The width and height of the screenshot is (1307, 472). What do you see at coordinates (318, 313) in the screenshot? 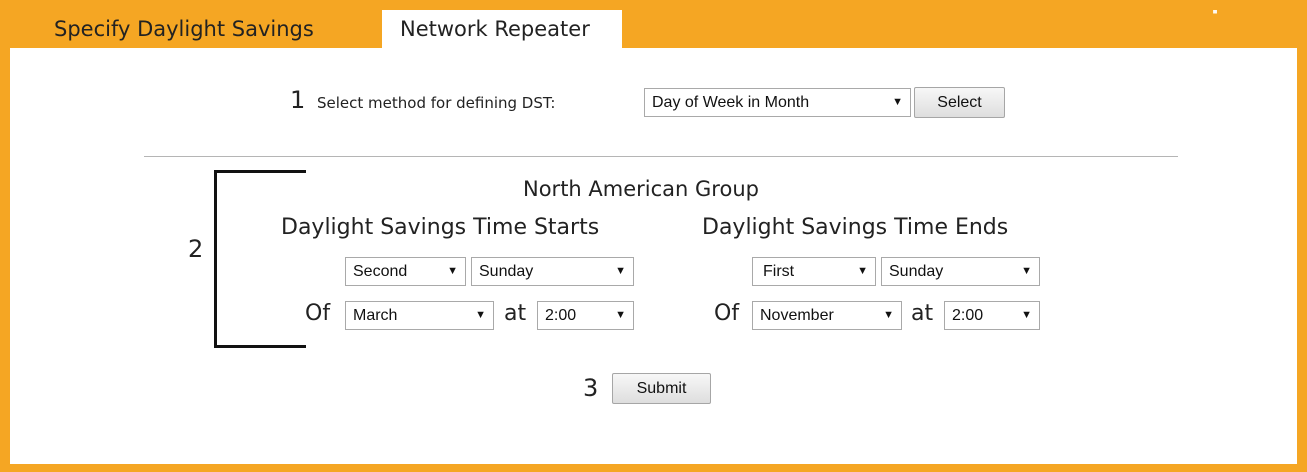
I see `dst-start-of-label: Of` at bounding box center [318, 313].